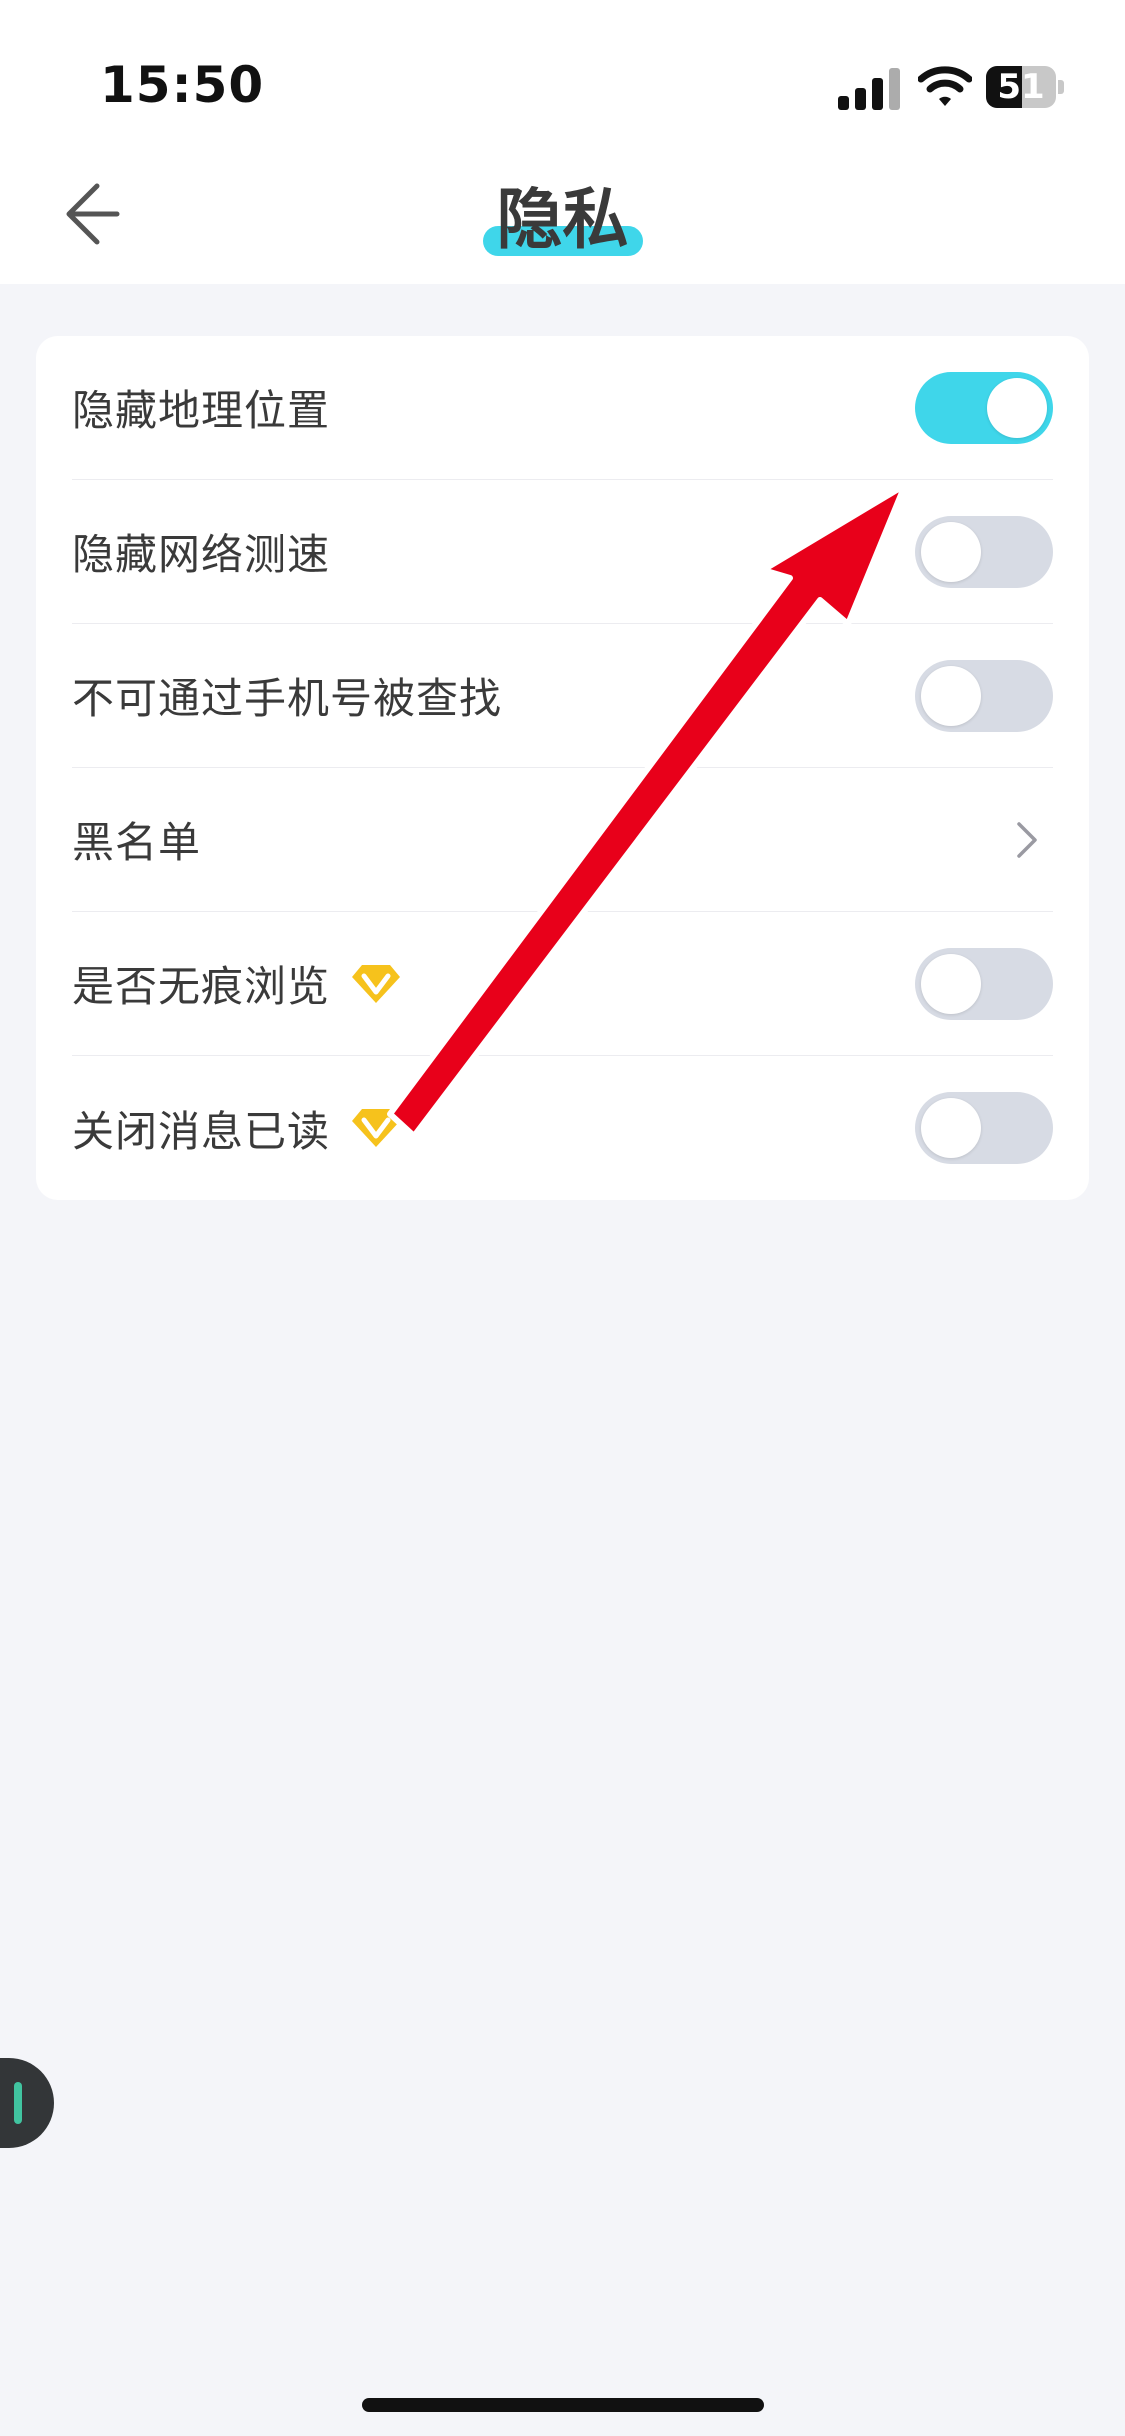 The height and width of the screenshot is (2436, 1125). Describe the element at coordinates (562, 840) in the screenshot. I see `setting-row-blacklist: 黑名单` at that location.